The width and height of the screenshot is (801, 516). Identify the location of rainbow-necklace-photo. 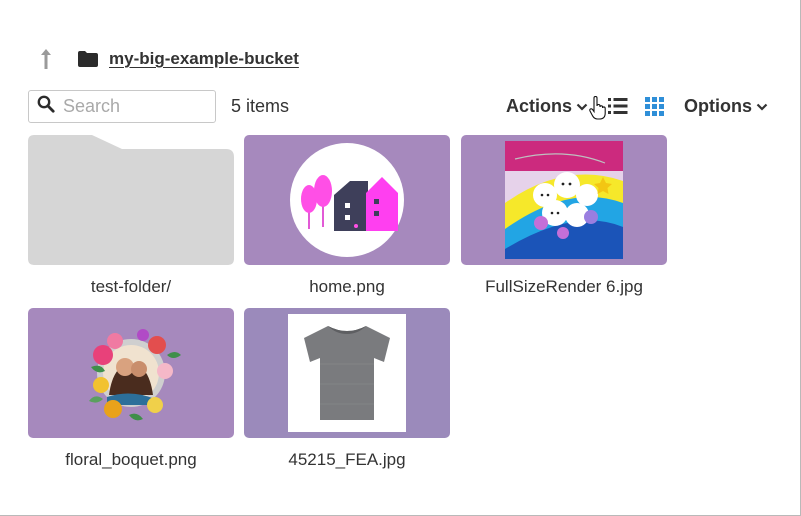
(564, 200).